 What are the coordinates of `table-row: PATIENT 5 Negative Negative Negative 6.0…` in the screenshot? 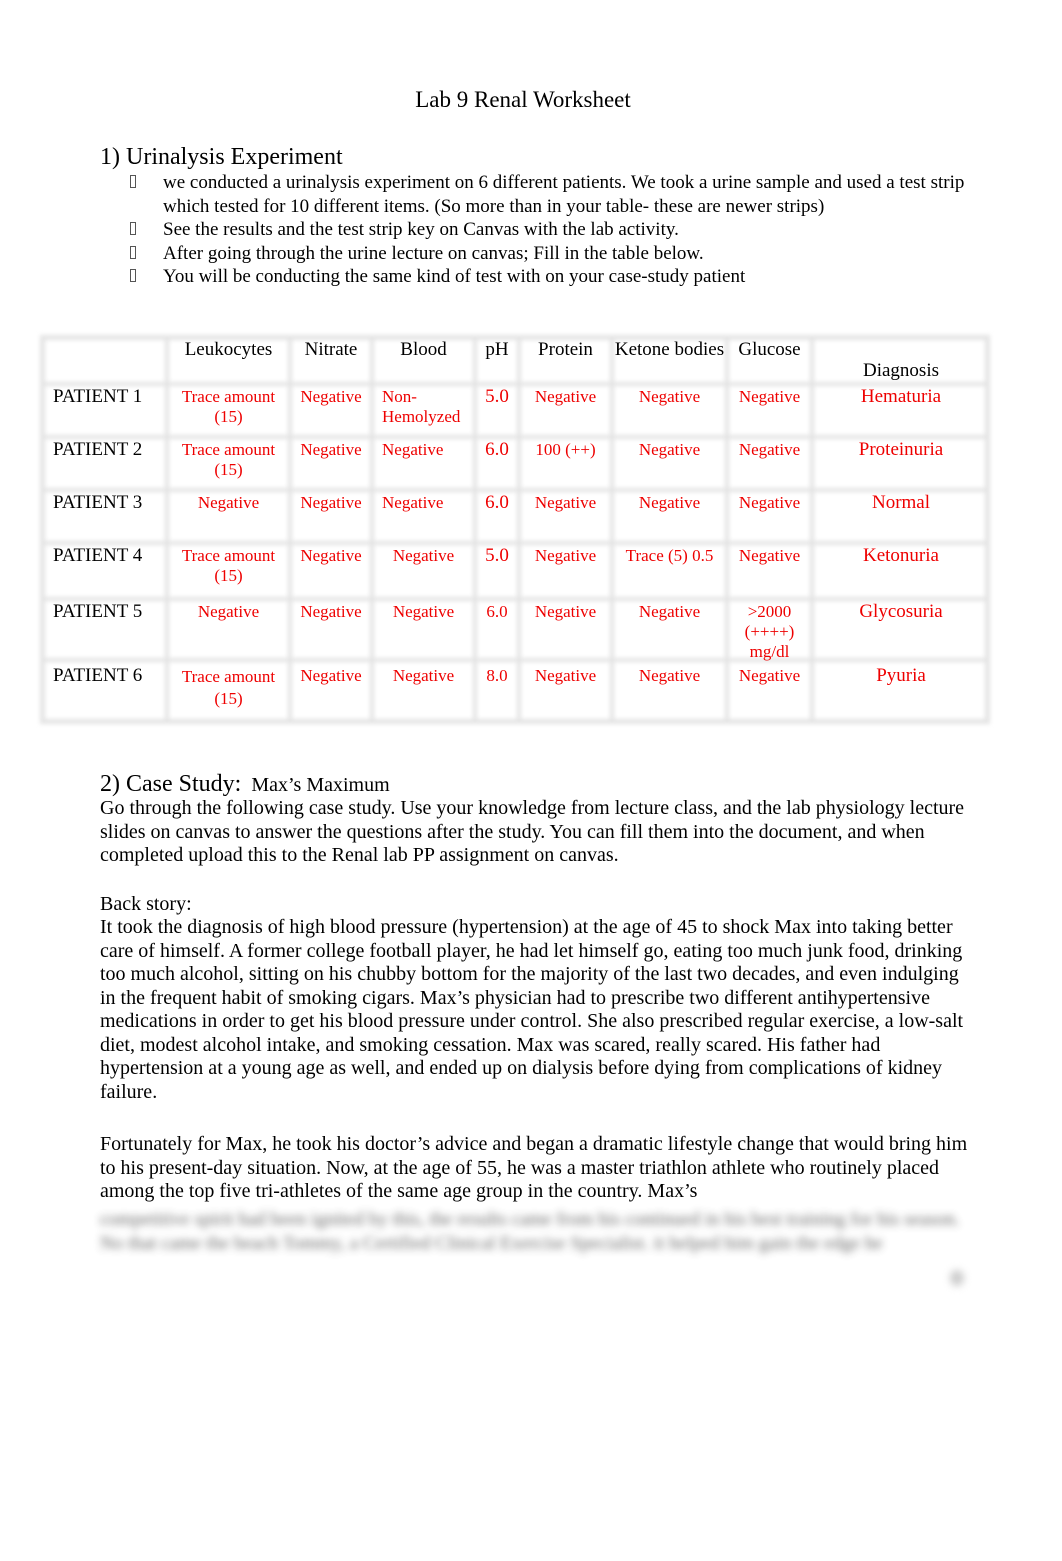 It's located at (515, 630).